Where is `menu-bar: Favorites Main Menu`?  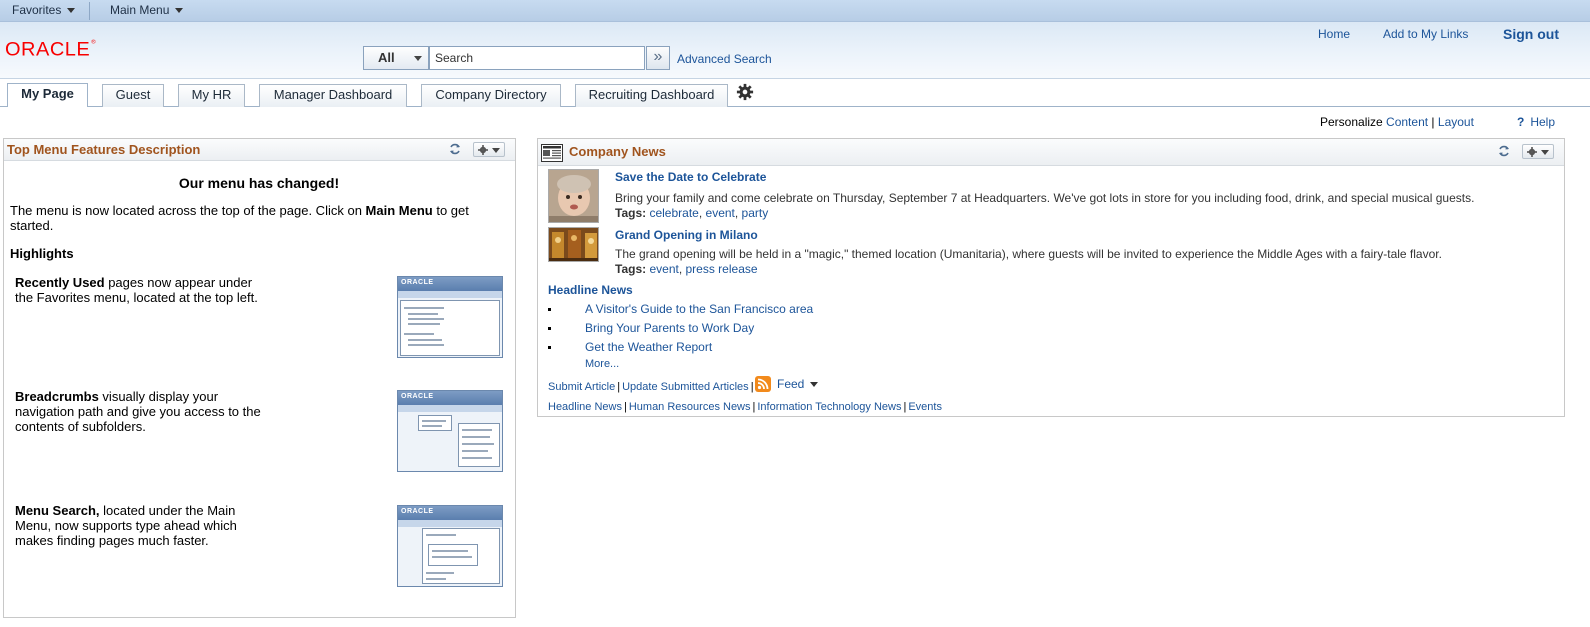
menu-bar: Favorites Main Menu is located at coordinates (795, 11).